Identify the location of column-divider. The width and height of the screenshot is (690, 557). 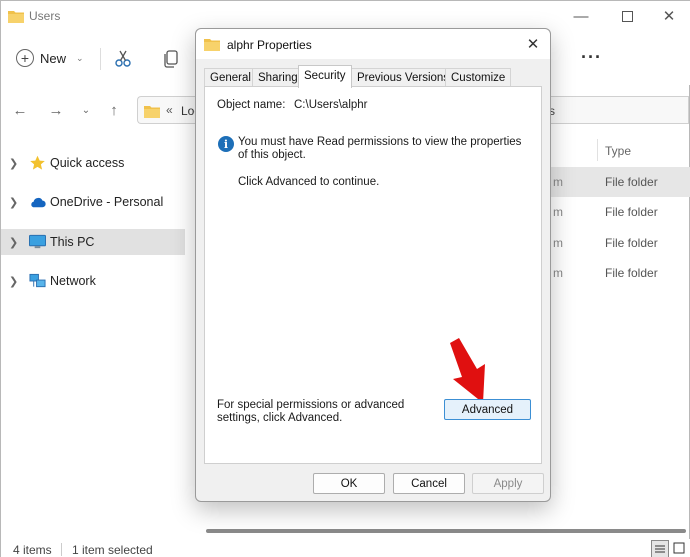
(597, 150).